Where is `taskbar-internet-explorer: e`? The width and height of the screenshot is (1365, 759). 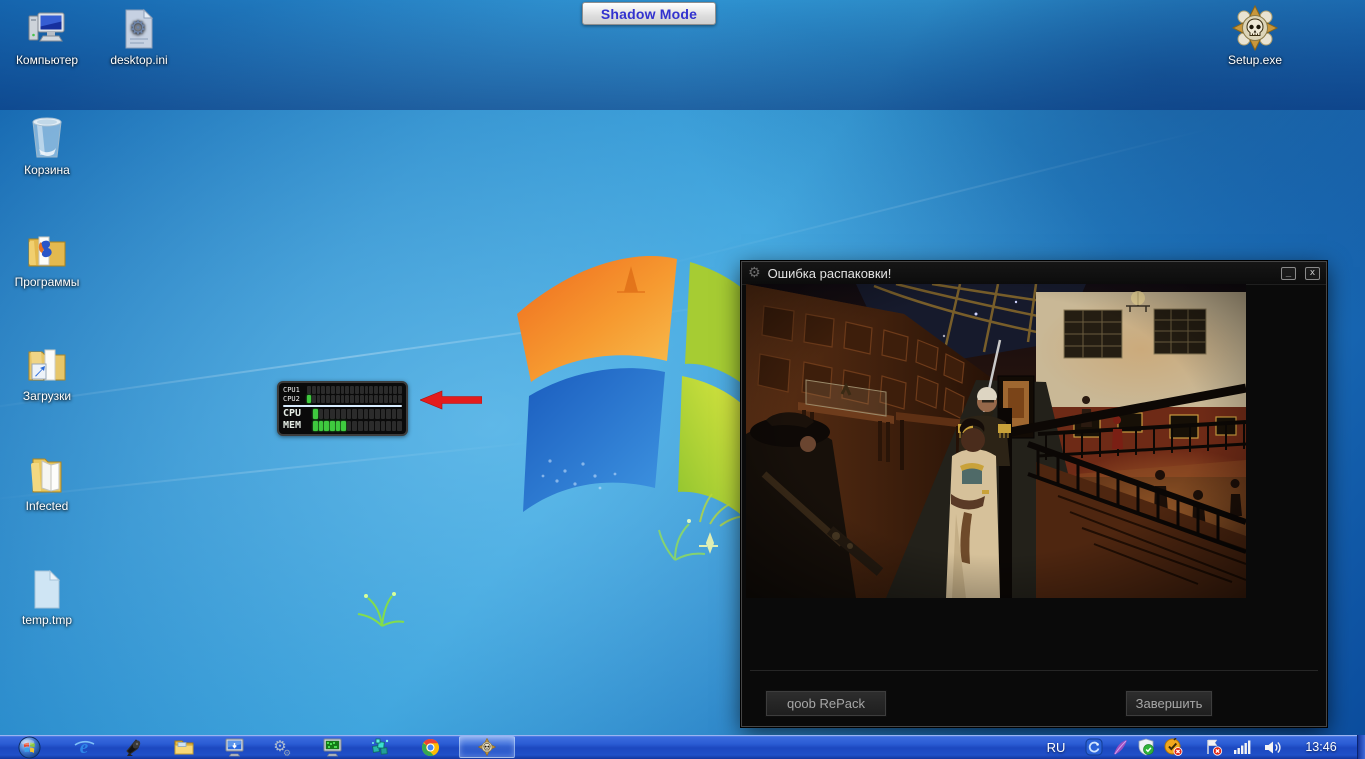
taskbar-internet-explorer: e is located at coordinates (84, 747).